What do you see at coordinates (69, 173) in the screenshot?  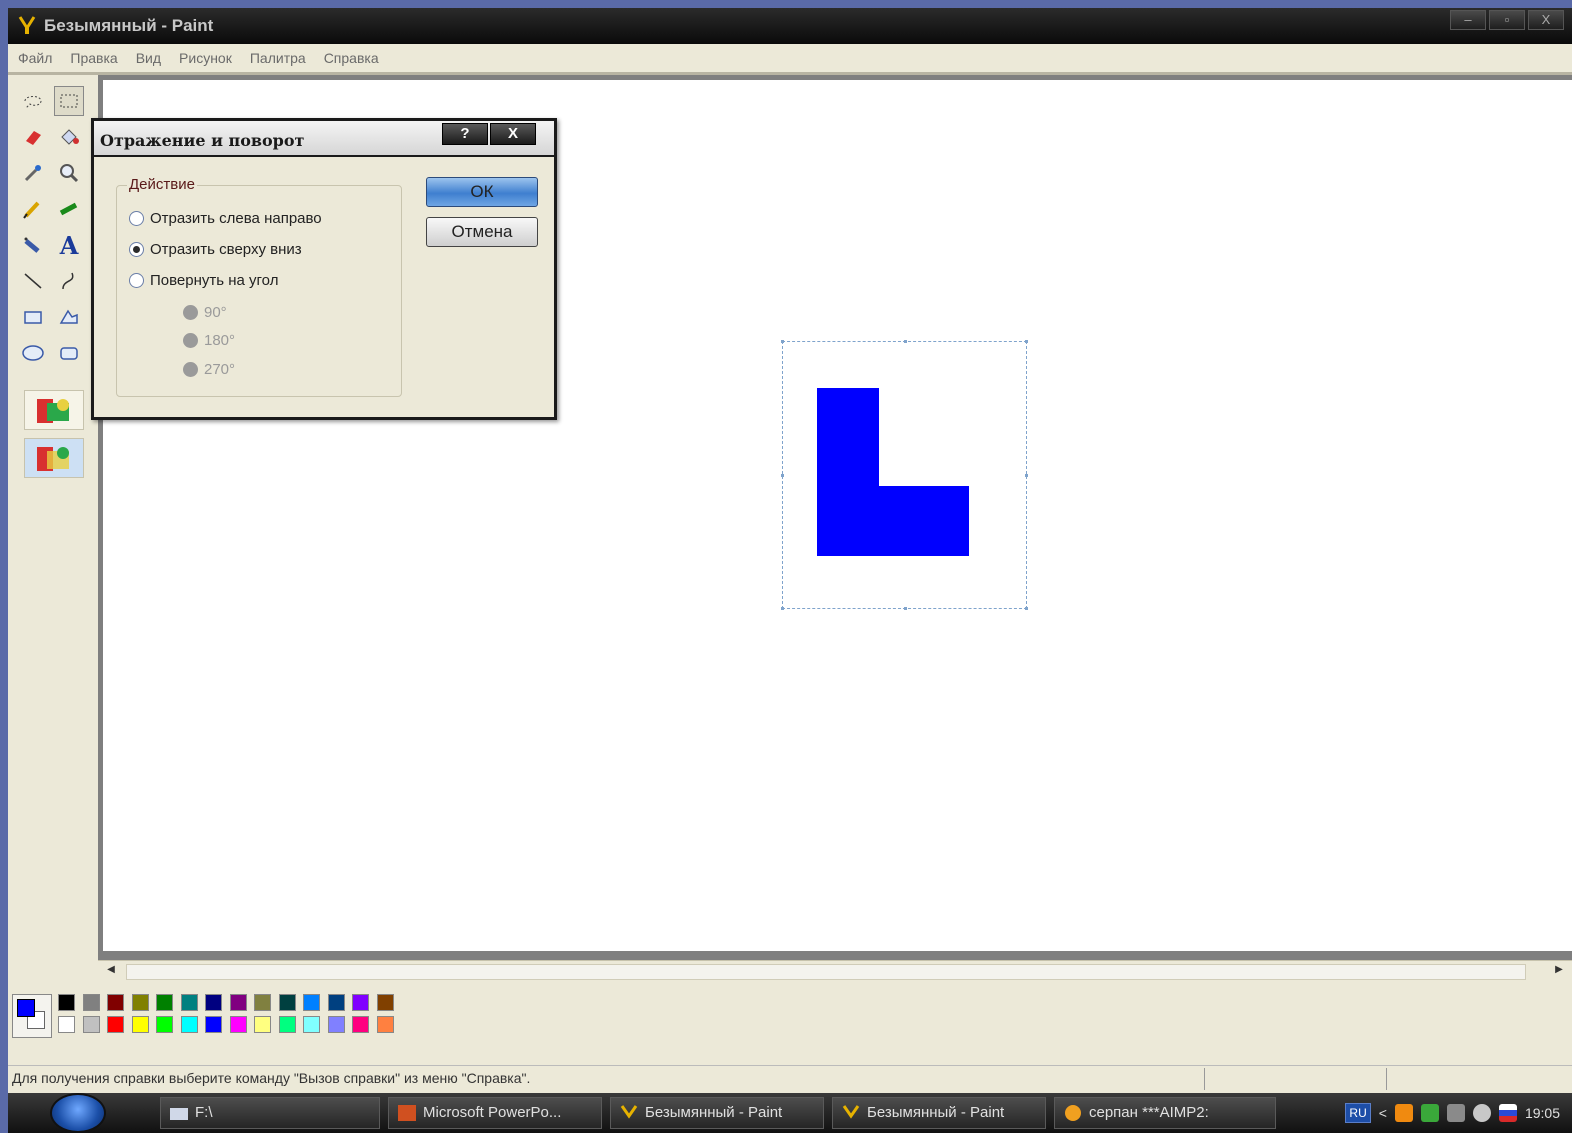 I see `magnifier-icon` at bounding box center [69, 173].